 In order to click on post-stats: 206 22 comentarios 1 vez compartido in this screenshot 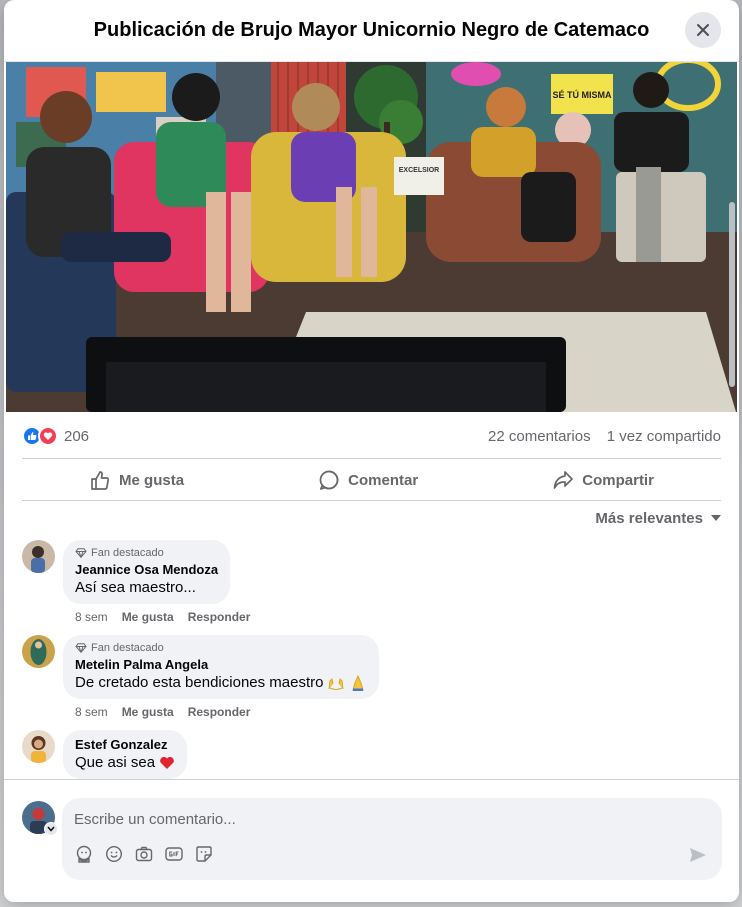, I will do `click(371, 436)`.